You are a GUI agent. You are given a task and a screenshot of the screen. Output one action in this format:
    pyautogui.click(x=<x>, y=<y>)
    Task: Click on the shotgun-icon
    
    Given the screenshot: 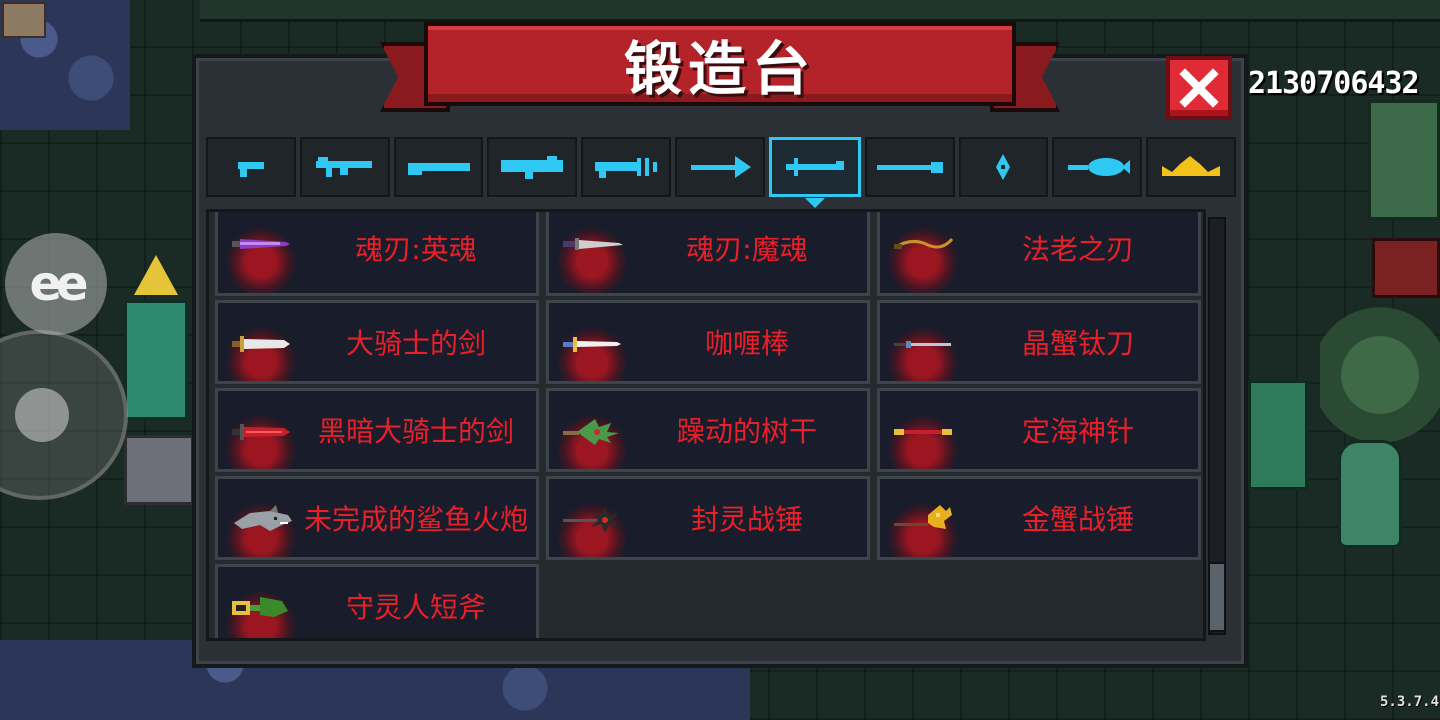 What is the action you would take?
    pyautogui.click(x=438, y=169)
    